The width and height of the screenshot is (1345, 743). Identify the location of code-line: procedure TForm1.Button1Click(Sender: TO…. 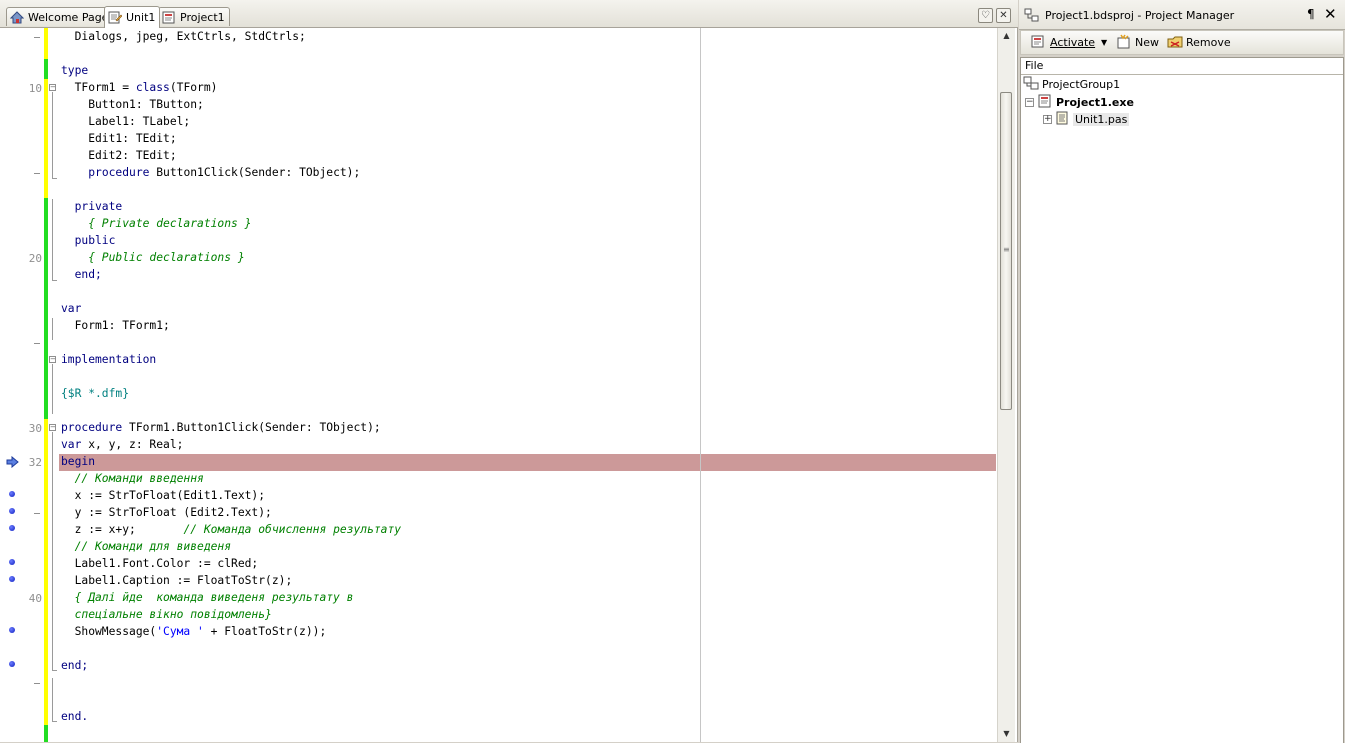
(221, 427).